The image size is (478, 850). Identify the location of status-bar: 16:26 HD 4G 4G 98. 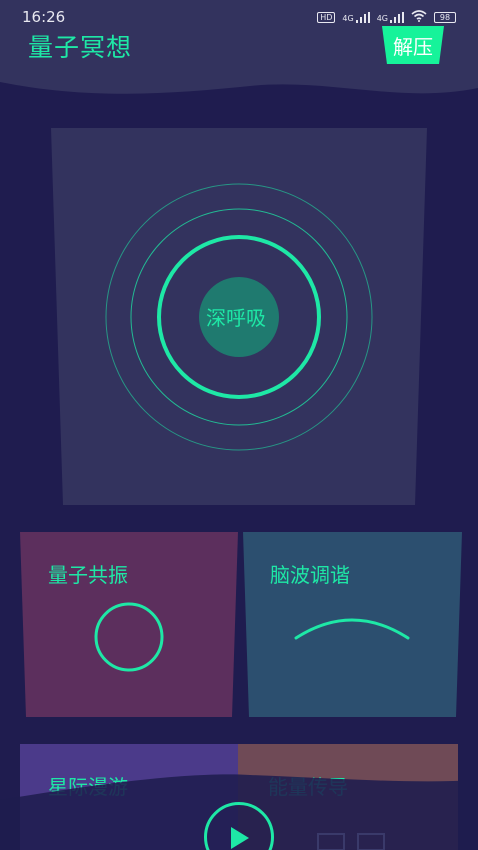
(239, 17).